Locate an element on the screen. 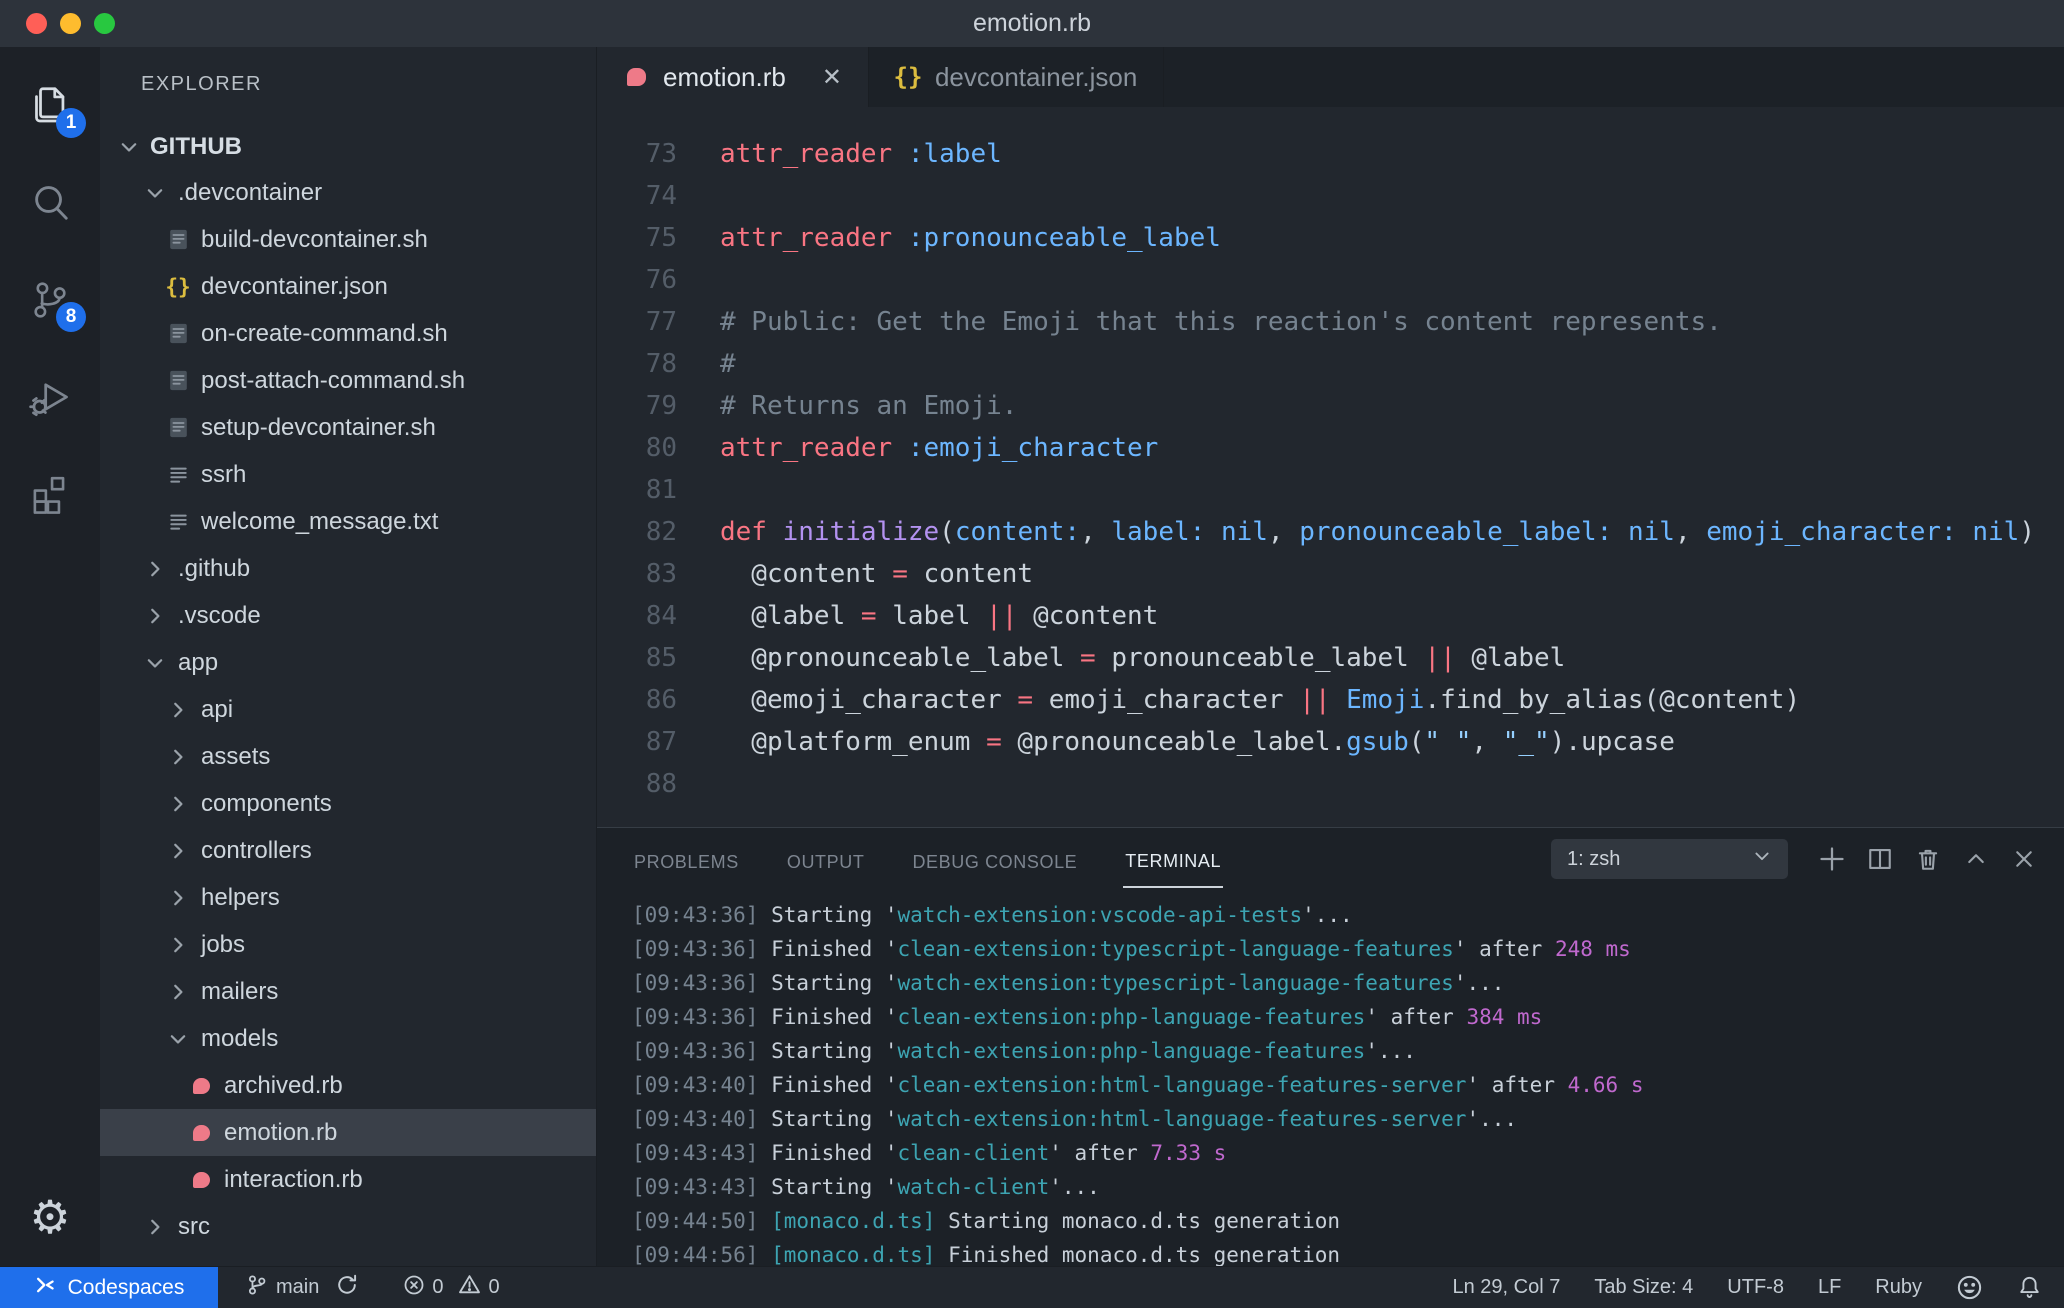 The height and width of the screenshot is (1308, 2064). split-terminal-button is located at coordinates (1880, 859).